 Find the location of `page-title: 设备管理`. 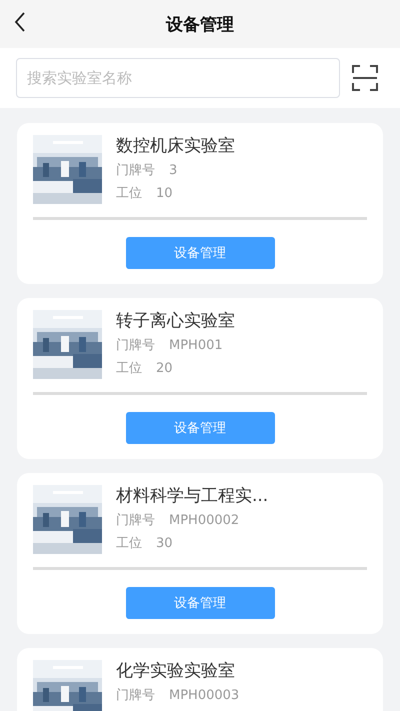

page-title: 设备管理 is located at coordinates (200, 25).